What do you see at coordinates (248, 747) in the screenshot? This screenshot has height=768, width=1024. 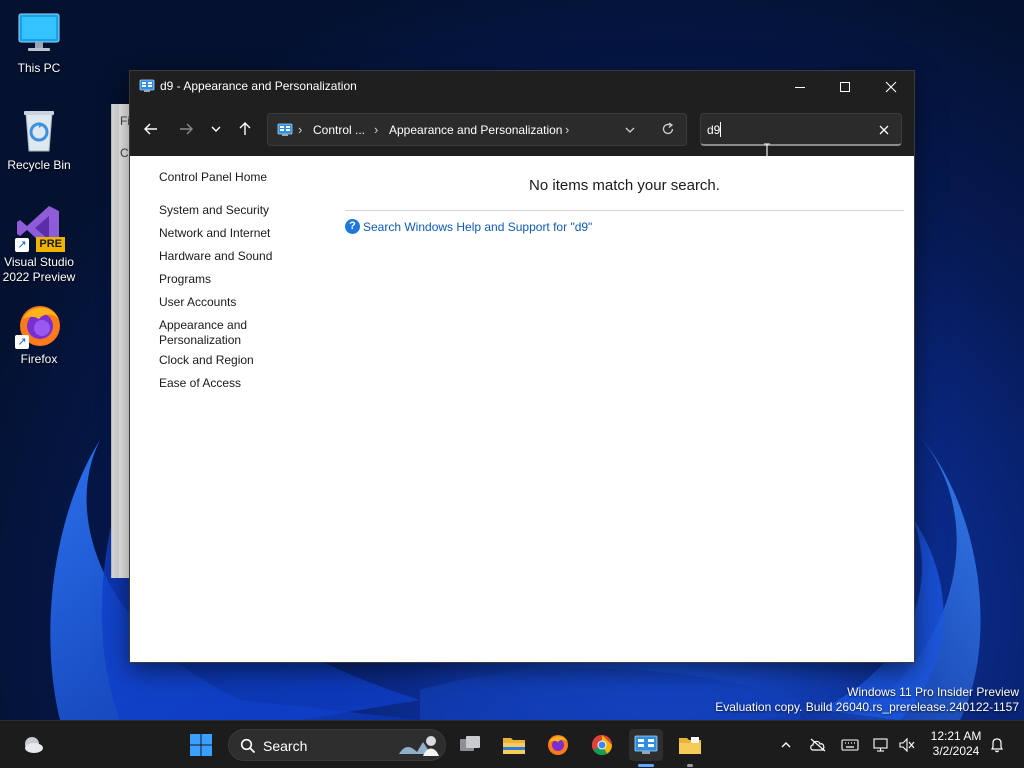 I see `search-icon` at bounding box center [248, 747].